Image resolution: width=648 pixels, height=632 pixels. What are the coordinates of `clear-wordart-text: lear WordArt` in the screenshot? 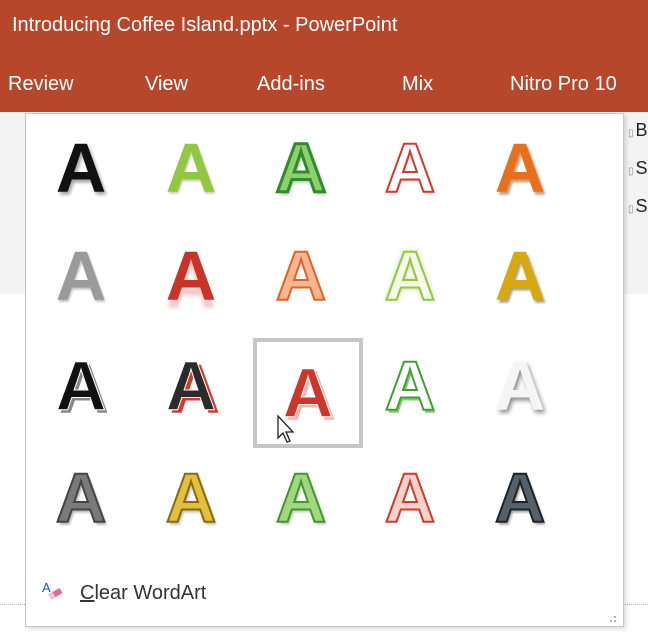 It's located at (150, 592).